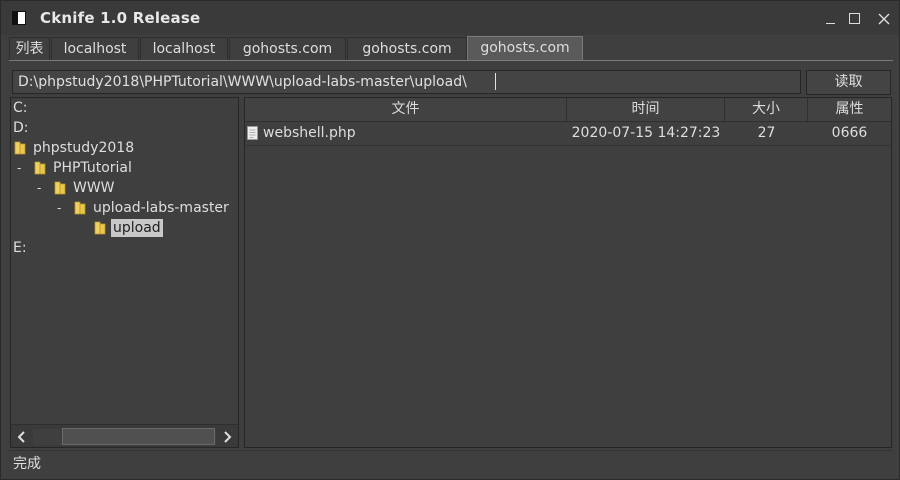  Describe the element at coordinates (830, 23) in the screenshot. I see `minimize-icon` at that location.